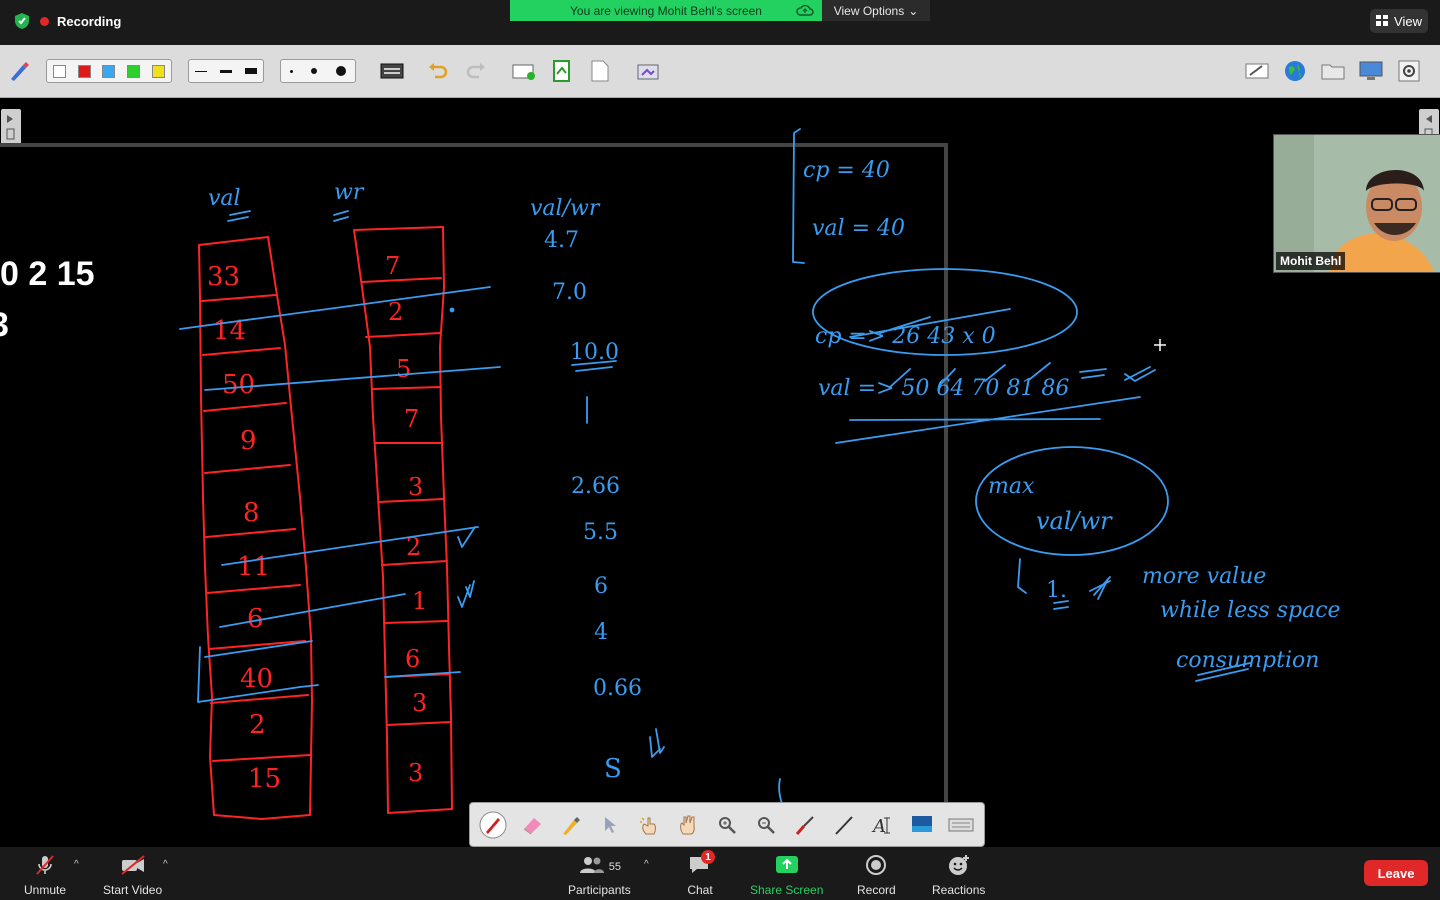 This screenshot has height=900, width=1440. What do you see at coordinates (1160, 345) in the screenshot?
I see `crosshair-cursor` at bounding box center [1160, 345].